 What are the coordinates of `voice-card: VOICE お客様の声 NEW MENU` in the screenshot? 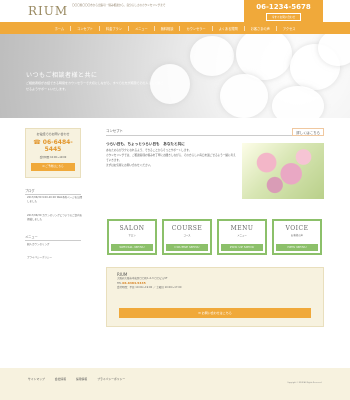 It's located at (297, 237).